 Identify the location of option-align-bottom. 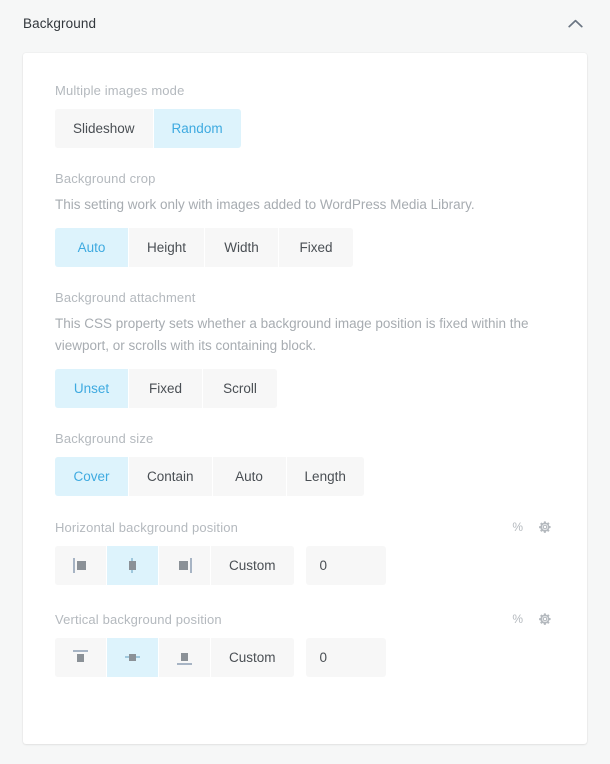
(185, 657).